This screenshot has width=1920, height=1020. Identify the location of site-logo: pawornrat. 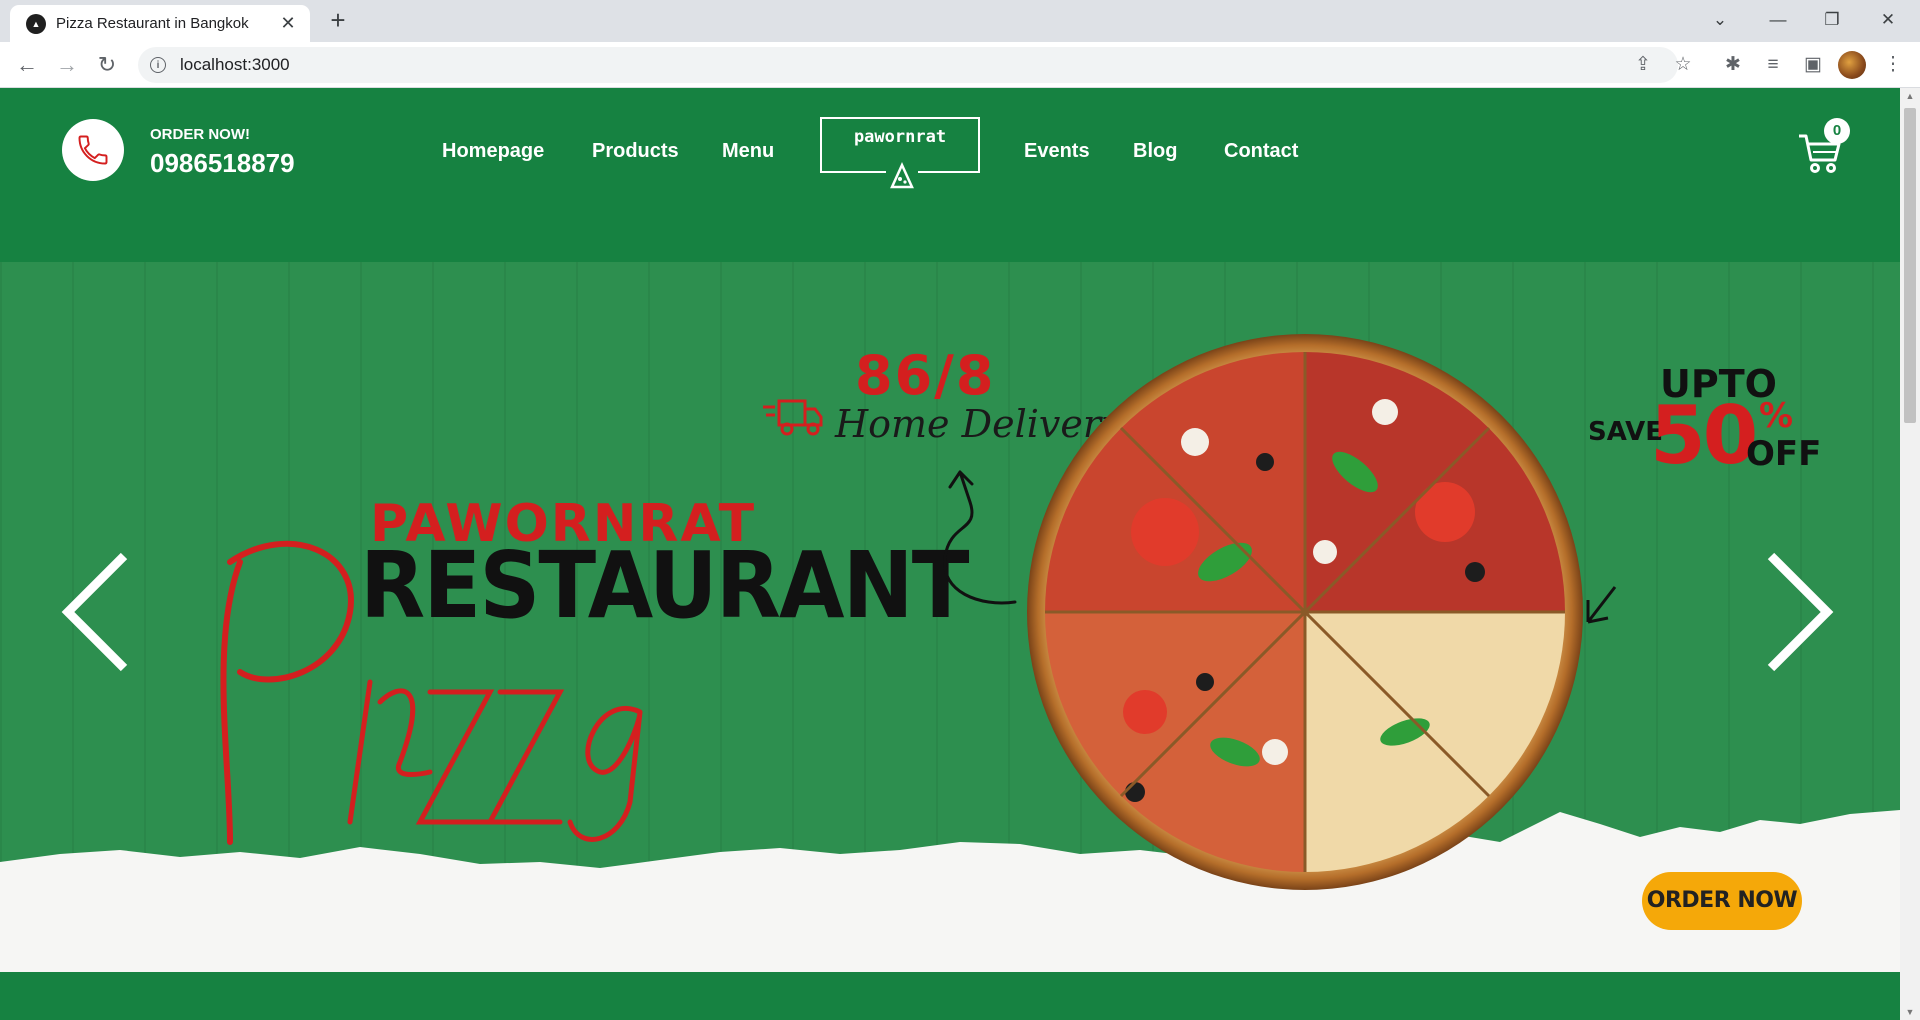
(900, 154).